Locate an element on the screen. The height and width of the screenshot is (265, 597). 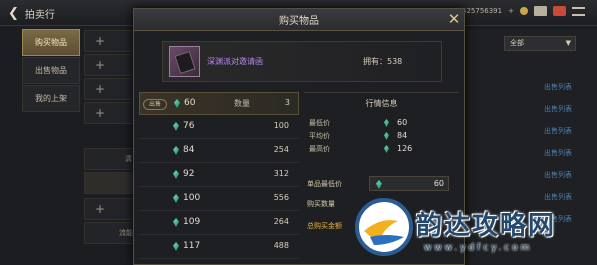
unit-price-value: 60 is located at coordinates (438, 183).